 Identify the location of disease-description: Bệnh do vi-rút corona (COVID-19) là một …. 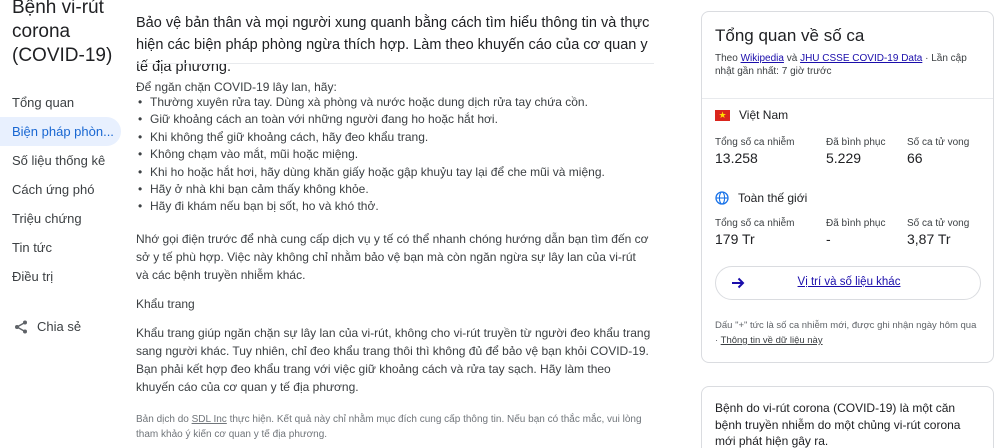
(838, 424).